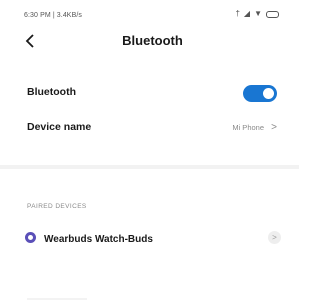  What do you see at coordinates (98, 239) in the screenshot?
I see `paired-device-name: Wearbuds Watch-Buds` at bounding box center [98, 239].